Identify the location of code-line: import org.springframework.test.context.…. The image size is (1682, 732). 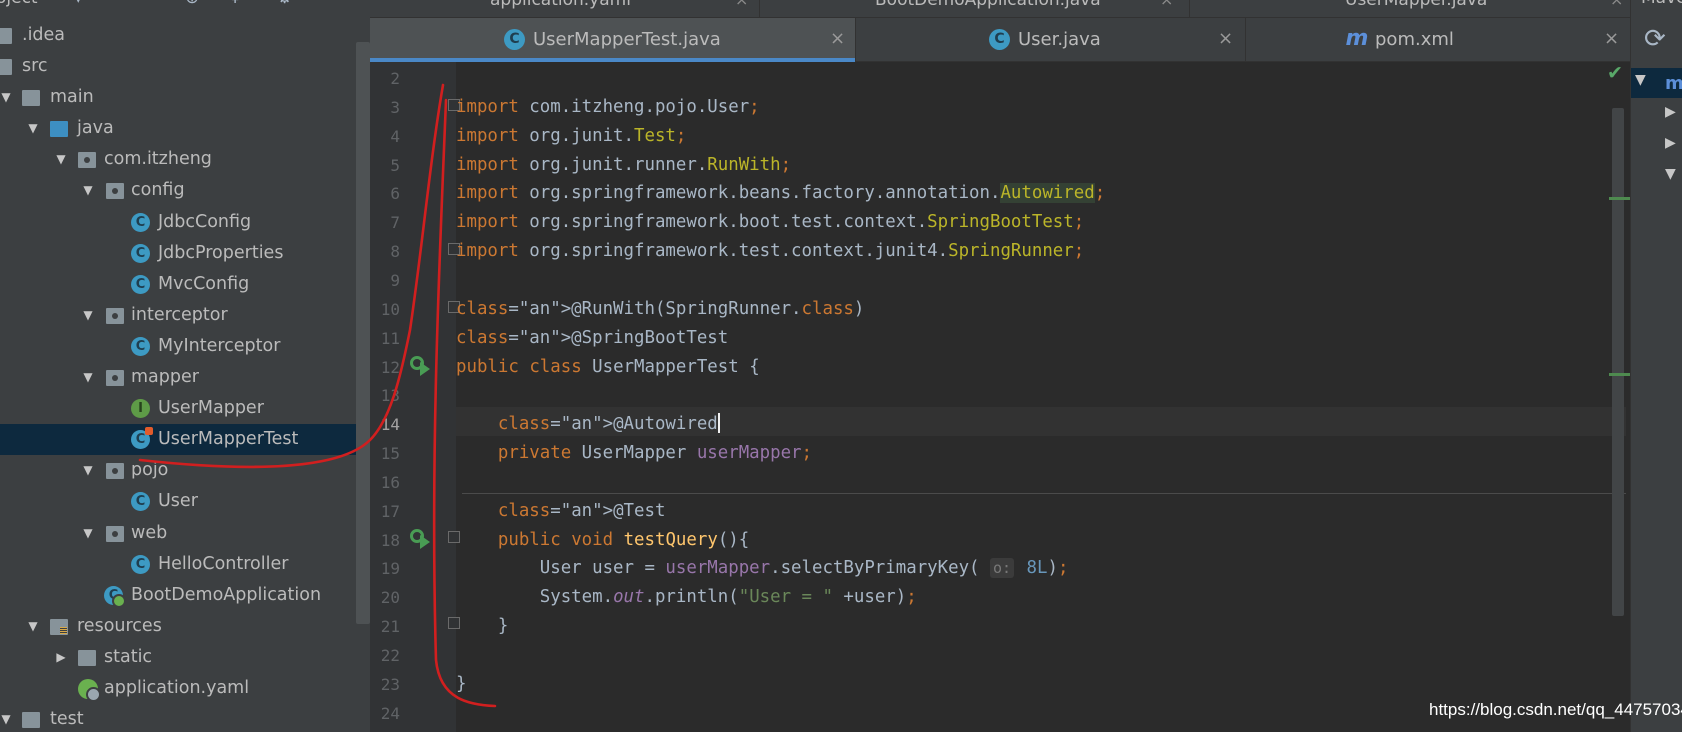
(770, 251).